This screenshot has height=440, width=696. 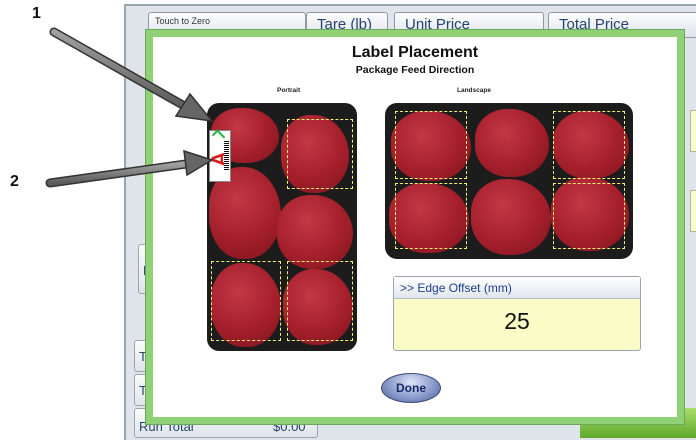 I want to click on arrow-1-icon, so click(x=131, y=75).